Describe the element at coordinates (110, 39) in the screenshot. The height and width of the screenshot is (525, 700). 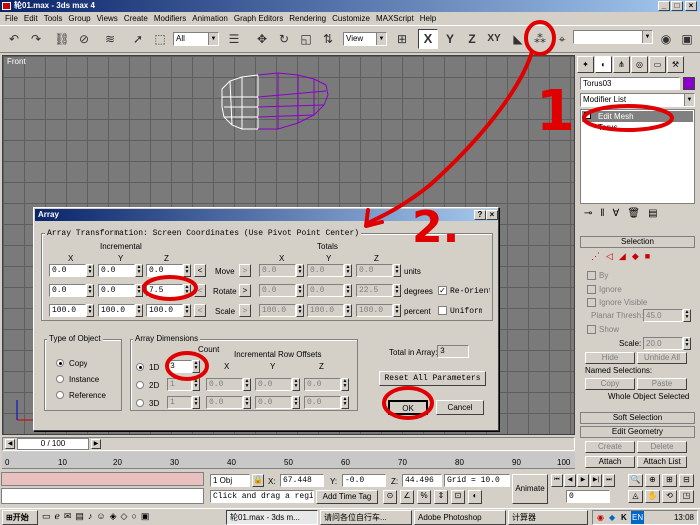
I see `bind-space-warp-icon: ≋` at that location.